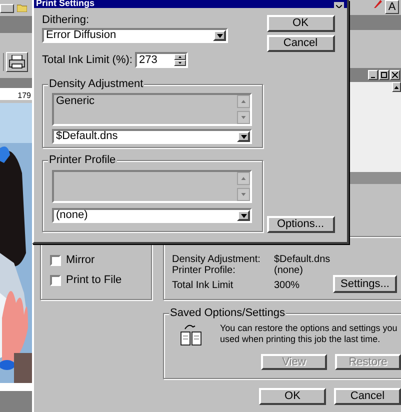 The width and height of the screenshot is (401, 412). I want to click on spin-up-button, so click(180, 57).